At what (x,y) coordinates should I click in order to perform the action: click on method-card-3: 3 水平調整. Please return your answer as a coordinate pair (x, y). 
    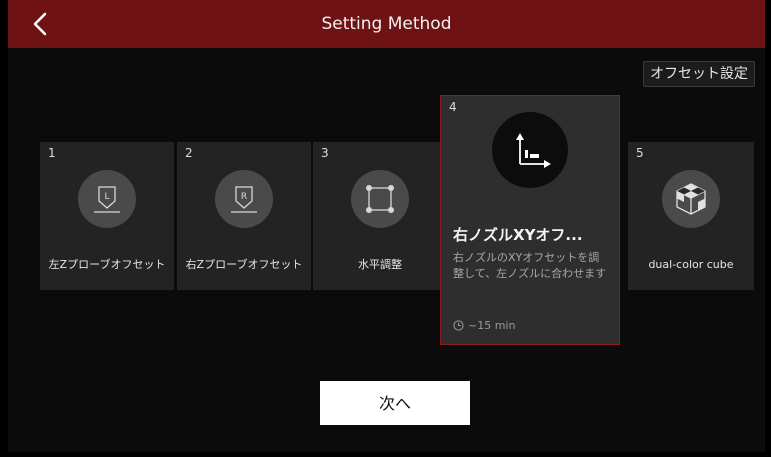
    Looking at the image, I should click on (380, 216).